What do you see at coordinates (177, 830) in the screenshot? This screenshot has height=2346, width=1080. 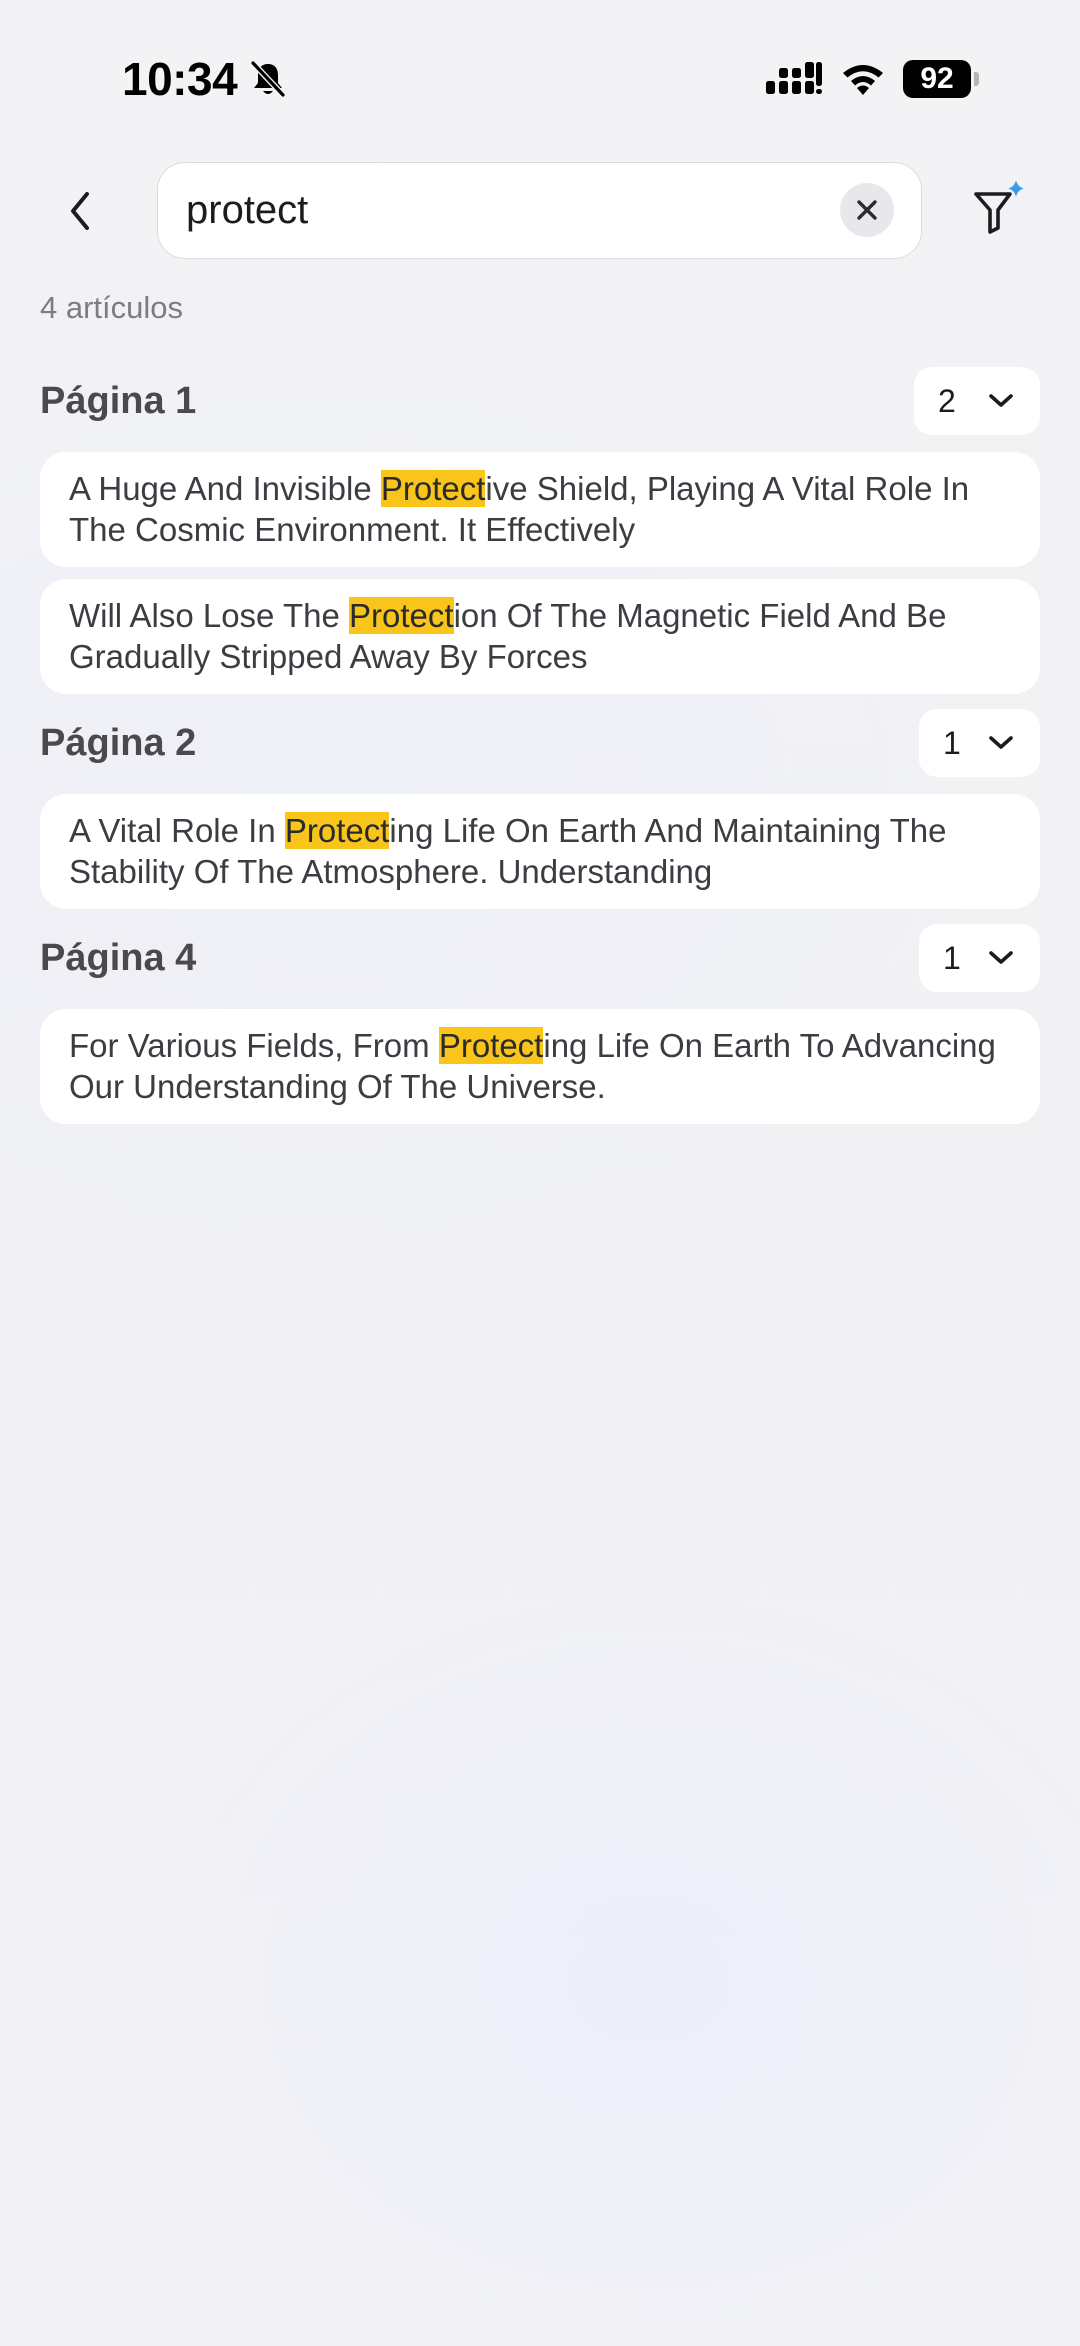 I see `result-text: A Vital Role In` at bounding box center [177, 830].